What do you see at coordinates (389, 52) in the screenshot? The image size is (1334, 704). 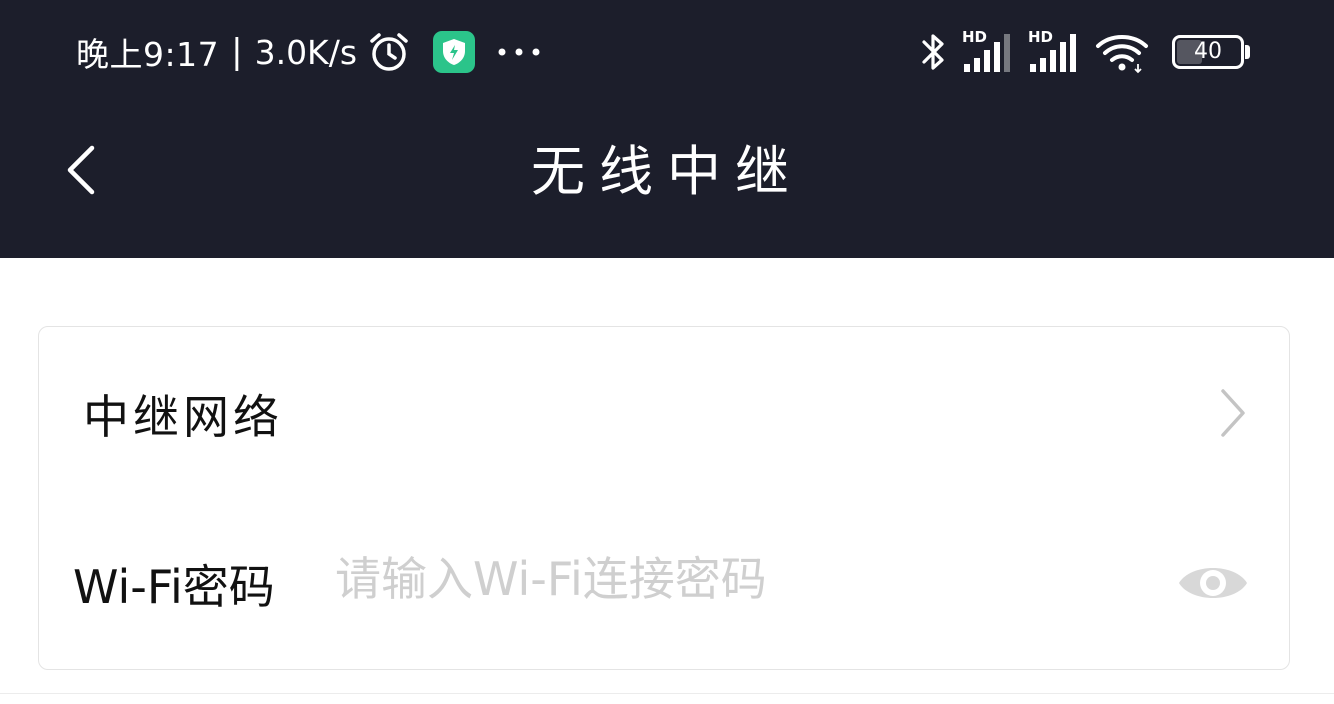 I see `alarm-clock-icon` at bounding box center [389, 52].